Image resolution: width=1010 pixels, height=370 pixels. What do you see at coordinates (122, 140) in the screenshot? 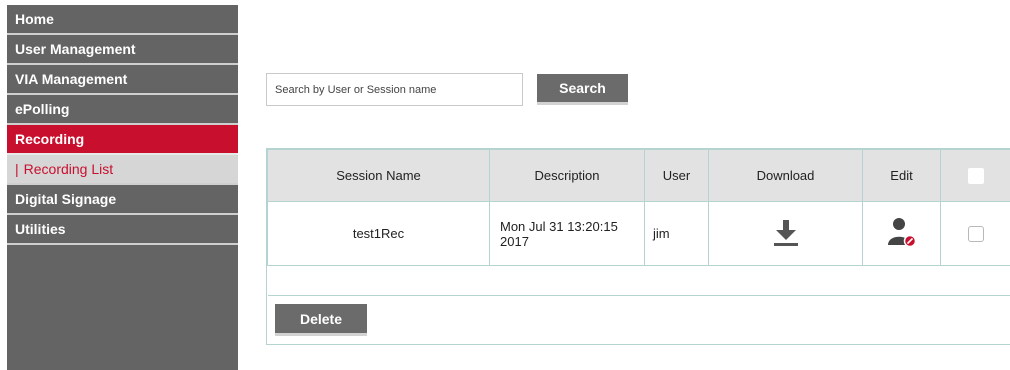
I see `sidebar-item-recording: Recording` at bounding box center [122, 140].